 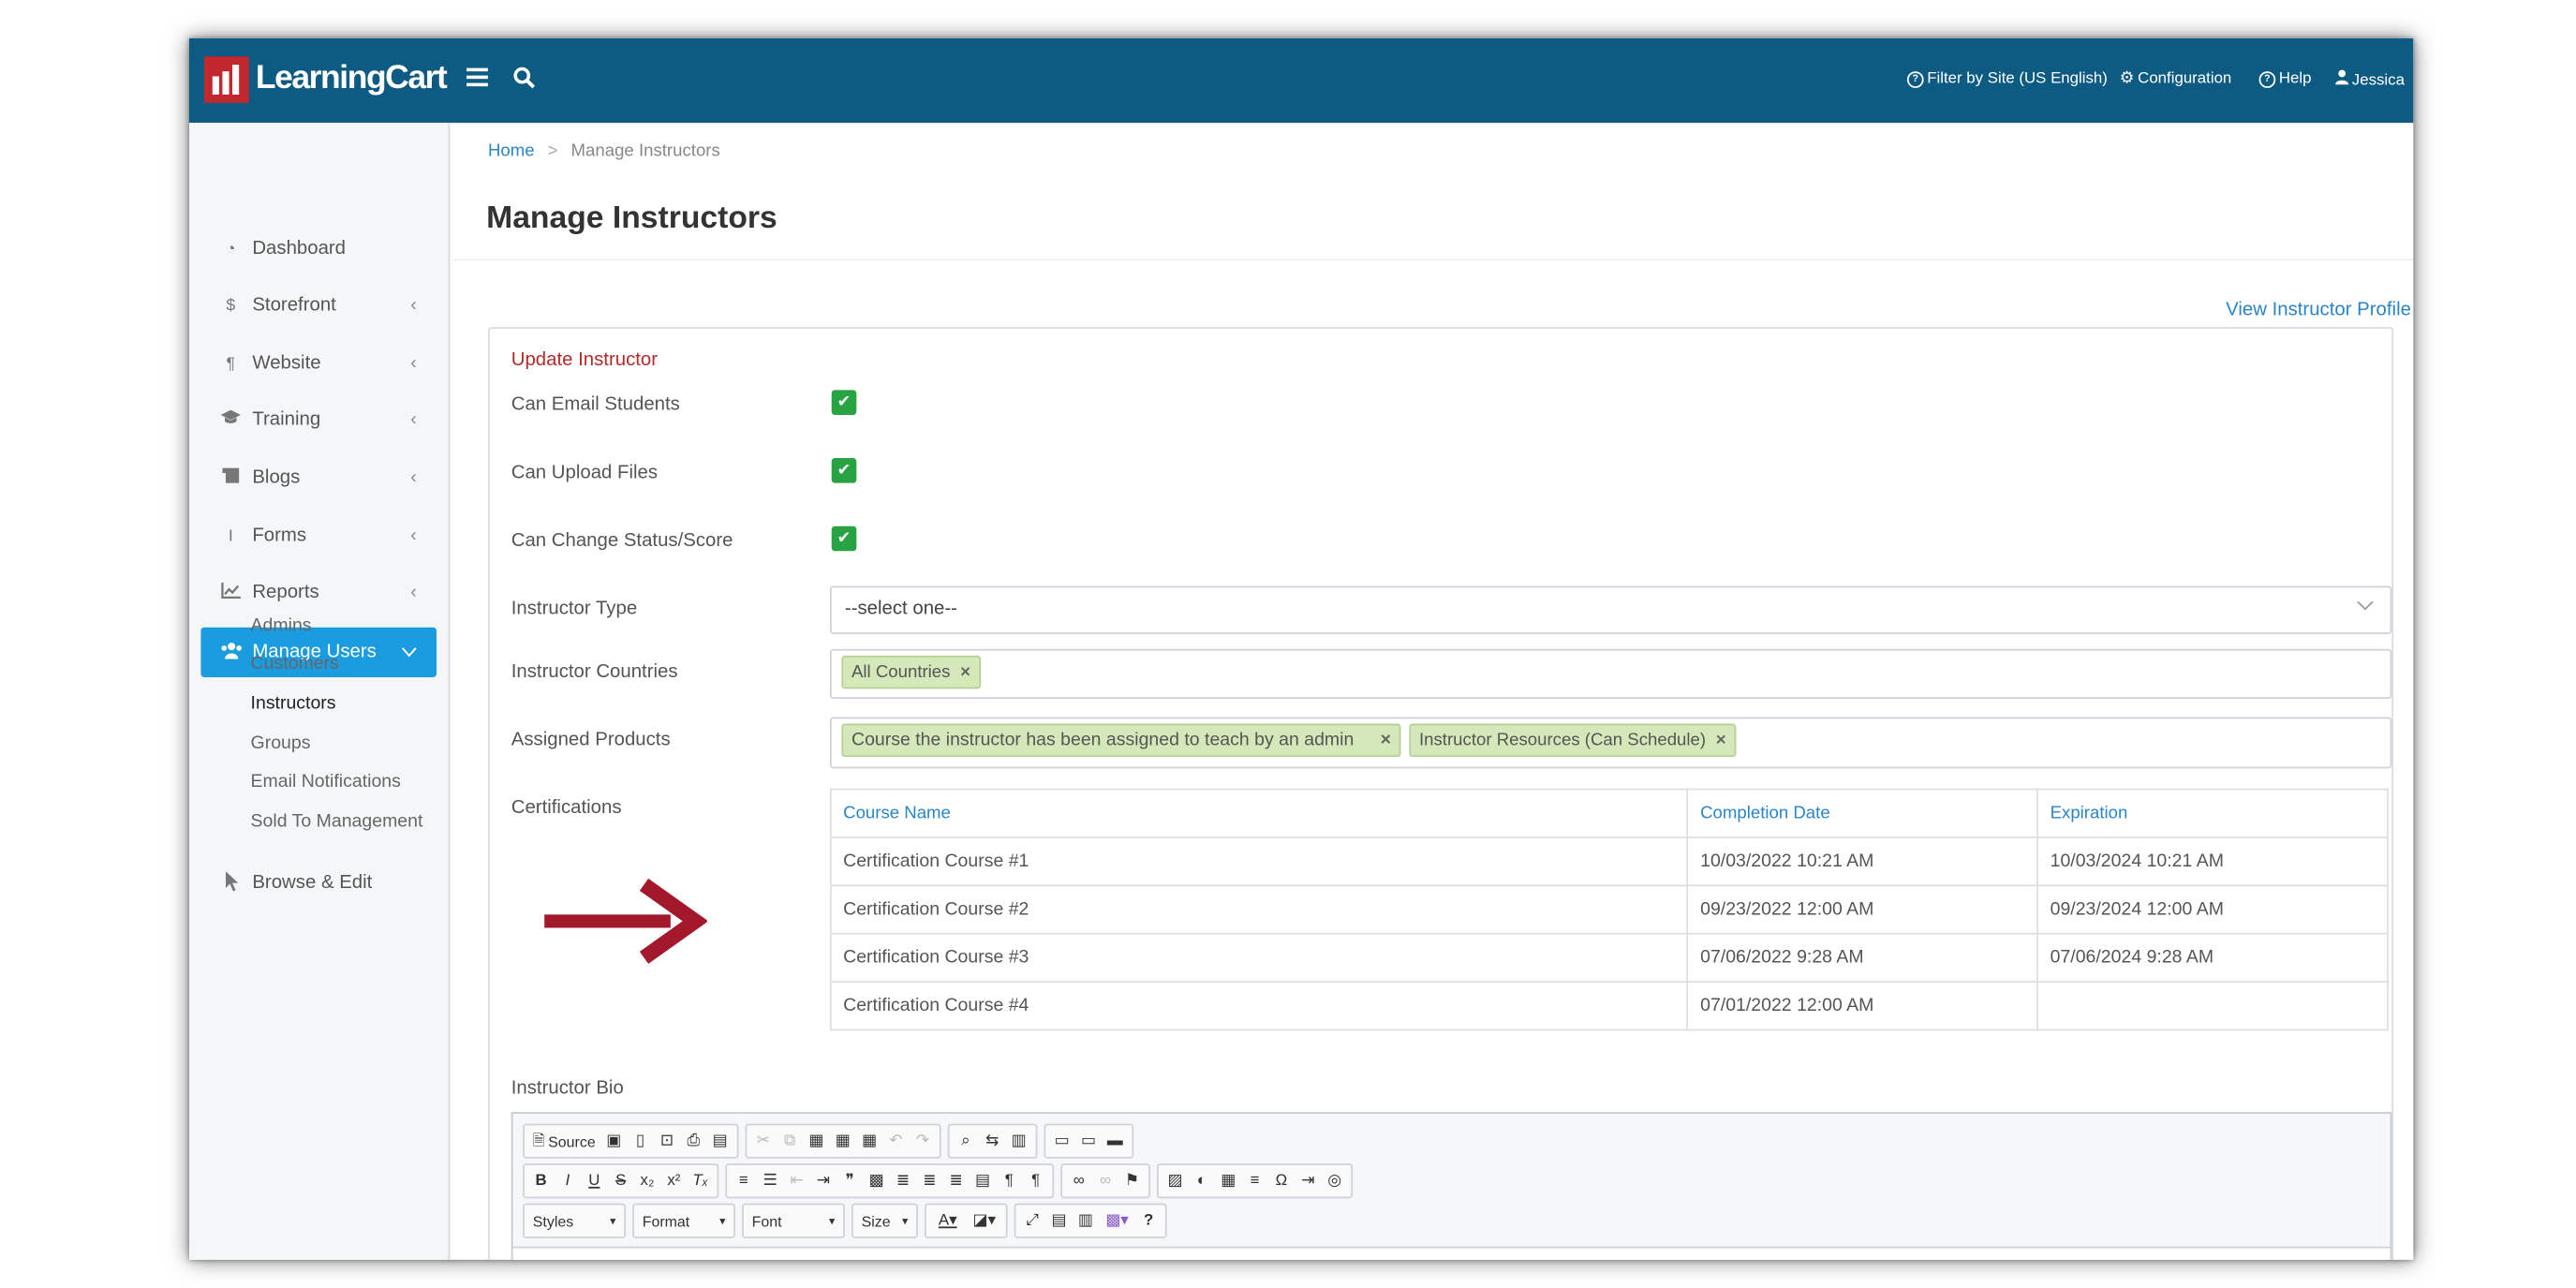 What do you see at coordinates (282, 625) in the screenshot?
I see `sidebar-subitem-admins: Admins` at bounding box center [282, 625].